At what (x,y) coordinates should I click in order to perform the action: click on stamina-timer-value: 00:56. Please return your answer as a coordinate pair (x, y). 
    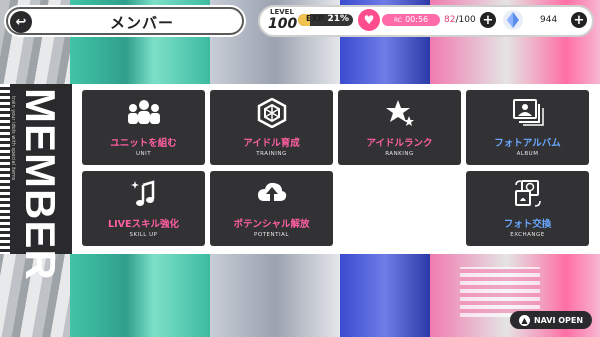
    Looking at the image, I should click on (417, 19).